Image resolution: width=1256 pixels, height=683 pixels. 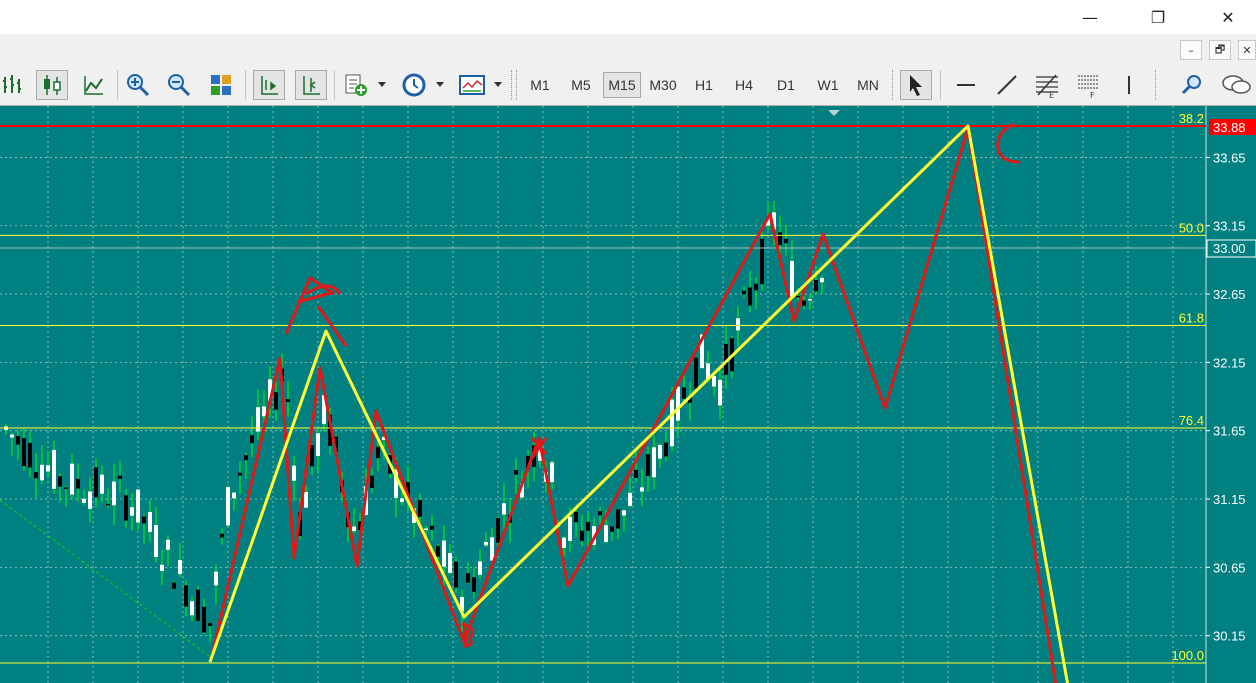 What do you see at coordinates (1229, 127) in the screenshot?
I see `current-price-label: 33.88` at bounding box center [1229, 127].